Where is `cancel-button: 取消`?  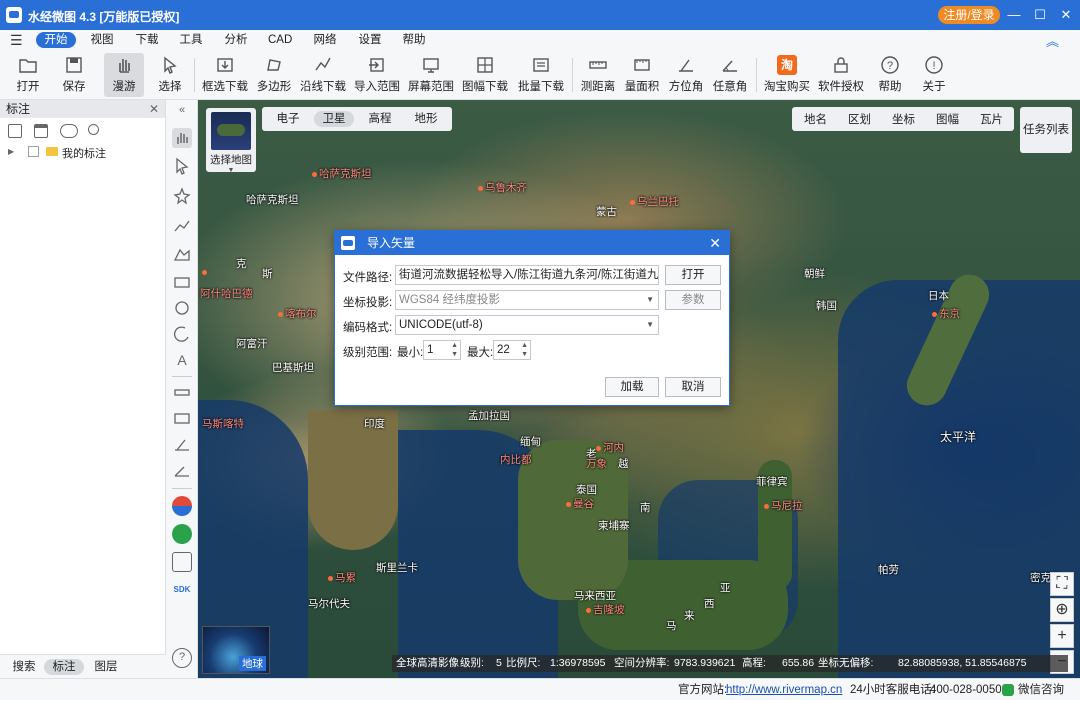 cancel-button: 取消 is located at coordinates (693, 387).